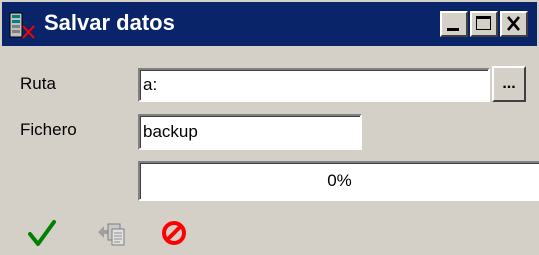 Image resolution: width=539 pixels, height=255 pixels. I want to click on maximize-button, so click(484, 24).